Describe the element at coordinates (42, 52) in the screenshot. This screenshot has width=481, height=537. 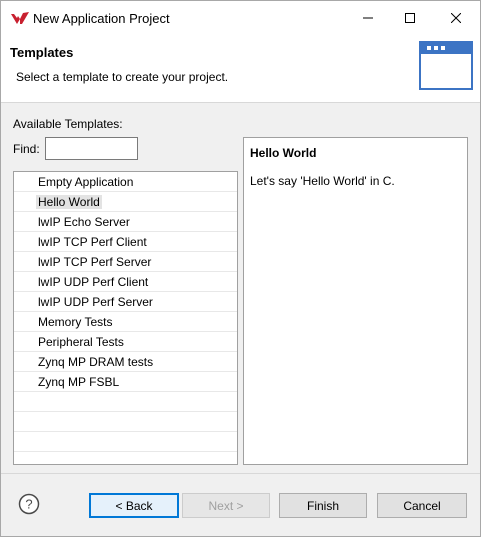
I see `page-title: Templates` at that location.